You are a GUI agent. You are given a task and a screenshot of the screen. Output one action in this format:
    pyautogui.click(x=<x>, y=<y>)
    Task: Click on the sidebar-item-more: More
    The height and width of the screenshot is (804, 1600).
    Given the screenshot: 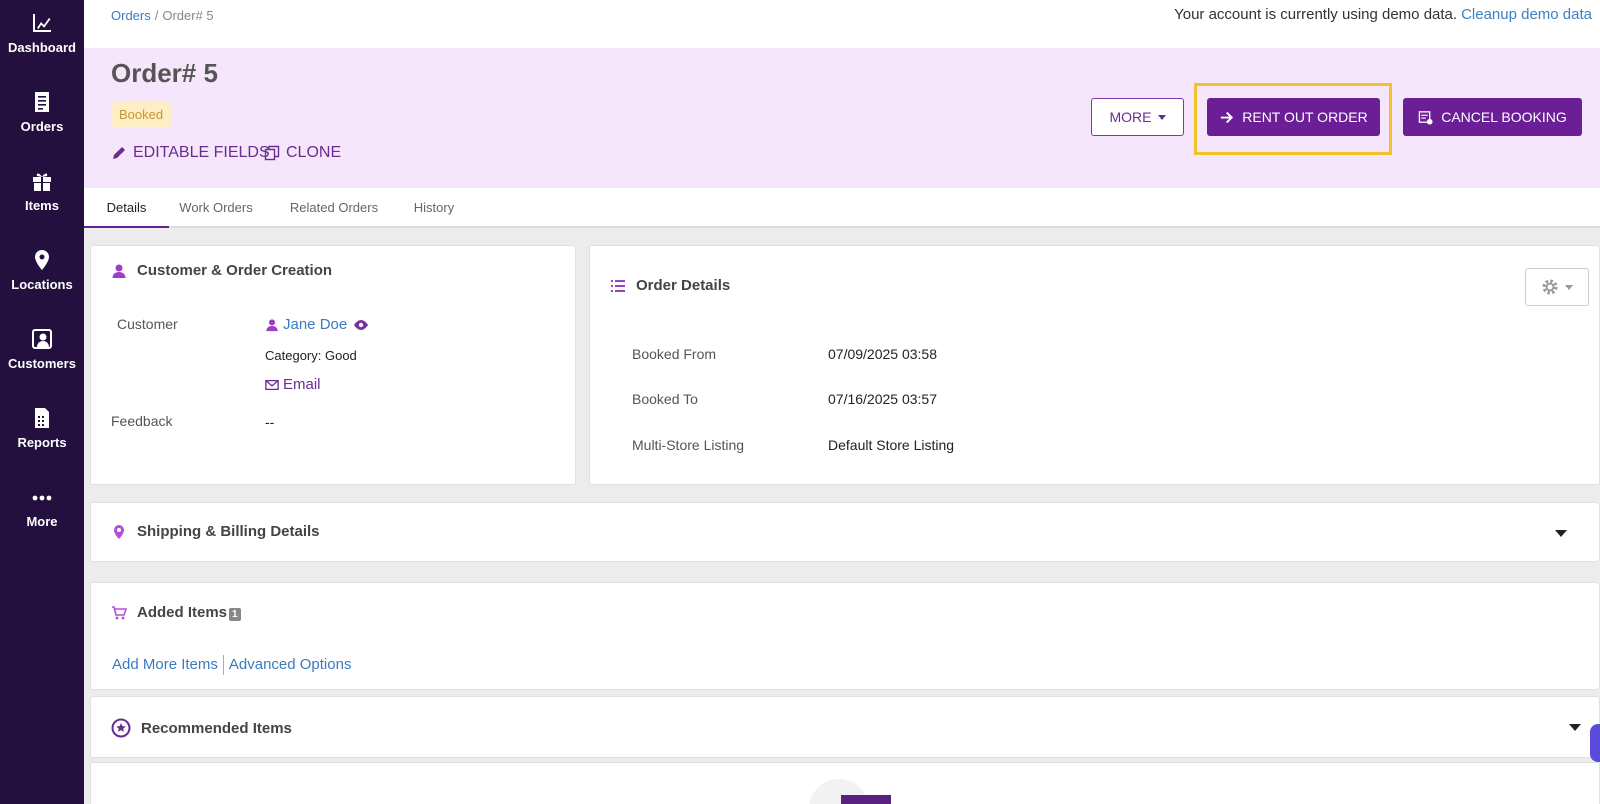 What is the action you would take?
    pyautogui.click(x=42, y=519)
    